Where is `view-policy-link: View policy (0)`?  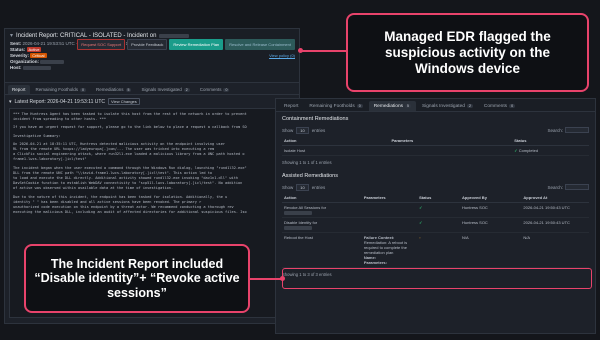 view-policy-link: View policy (0) is located at coordinates (282, 55).